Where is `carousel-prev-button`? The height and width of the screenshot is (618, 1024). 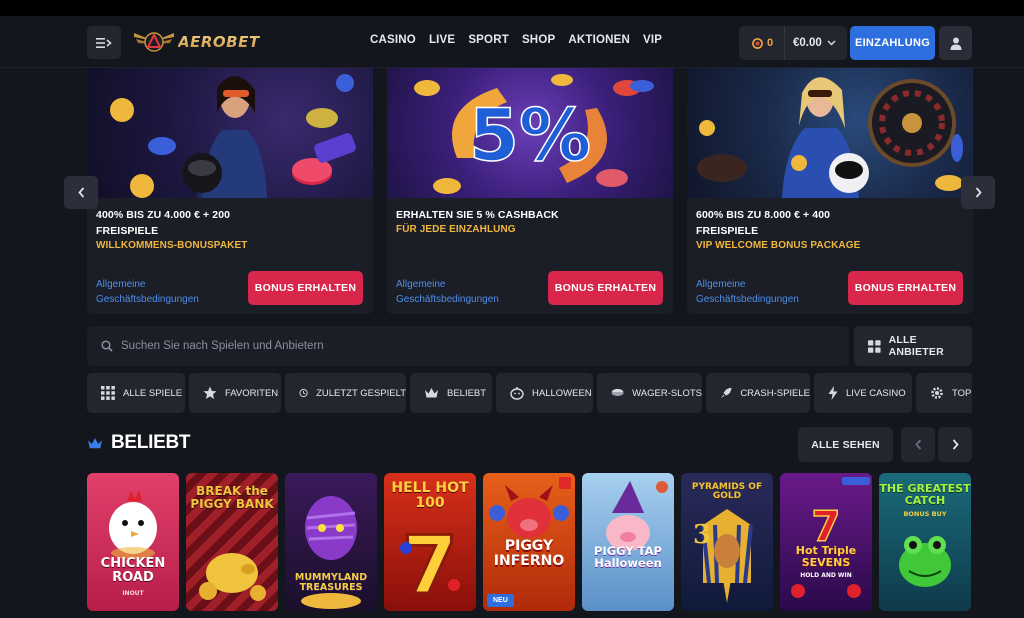
carousel-prev-button is located at coordinates (81, 192).